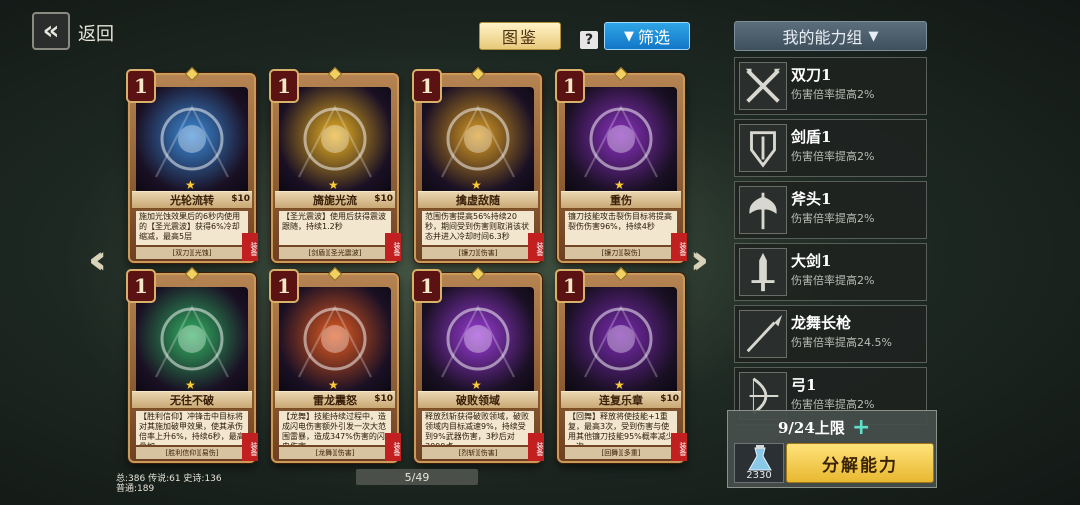 The image size is (1080, 505). I want to click on card-tags: [镰刀][裂伤], so click(621, 253).